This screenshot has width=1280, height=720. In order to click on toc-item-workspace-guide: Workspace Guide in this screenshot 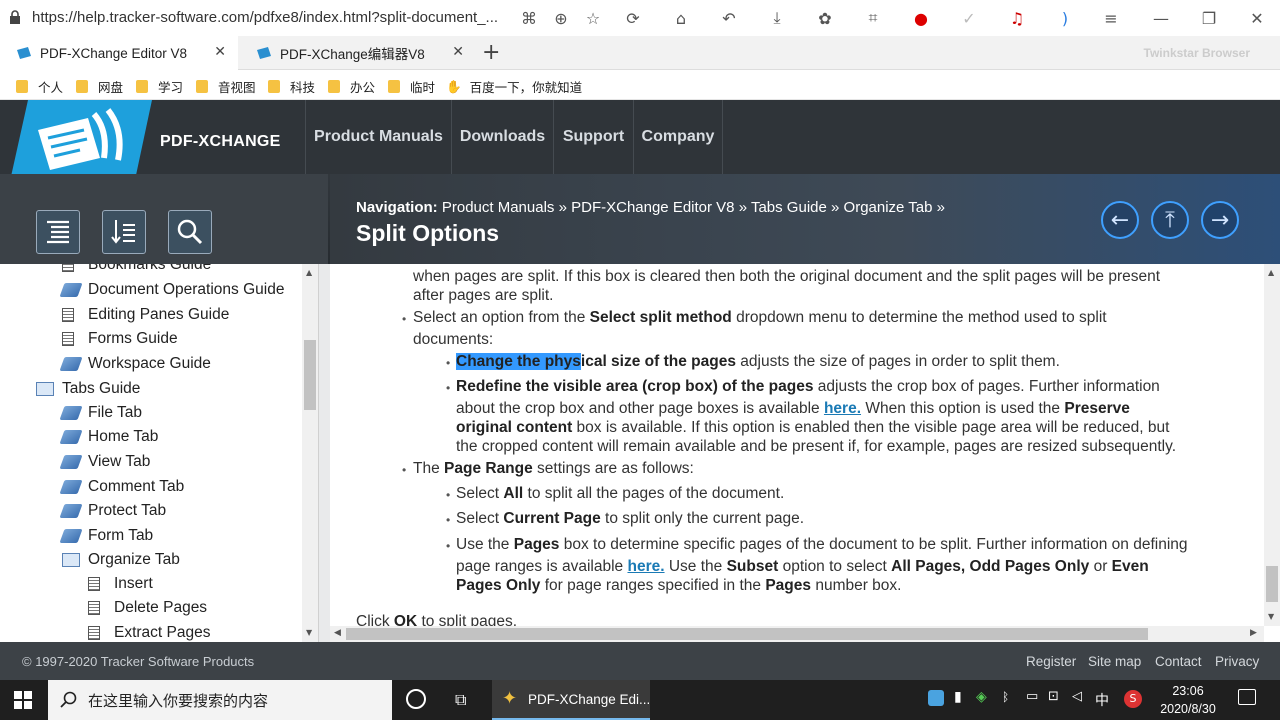, I will do `click(135, 364)`.